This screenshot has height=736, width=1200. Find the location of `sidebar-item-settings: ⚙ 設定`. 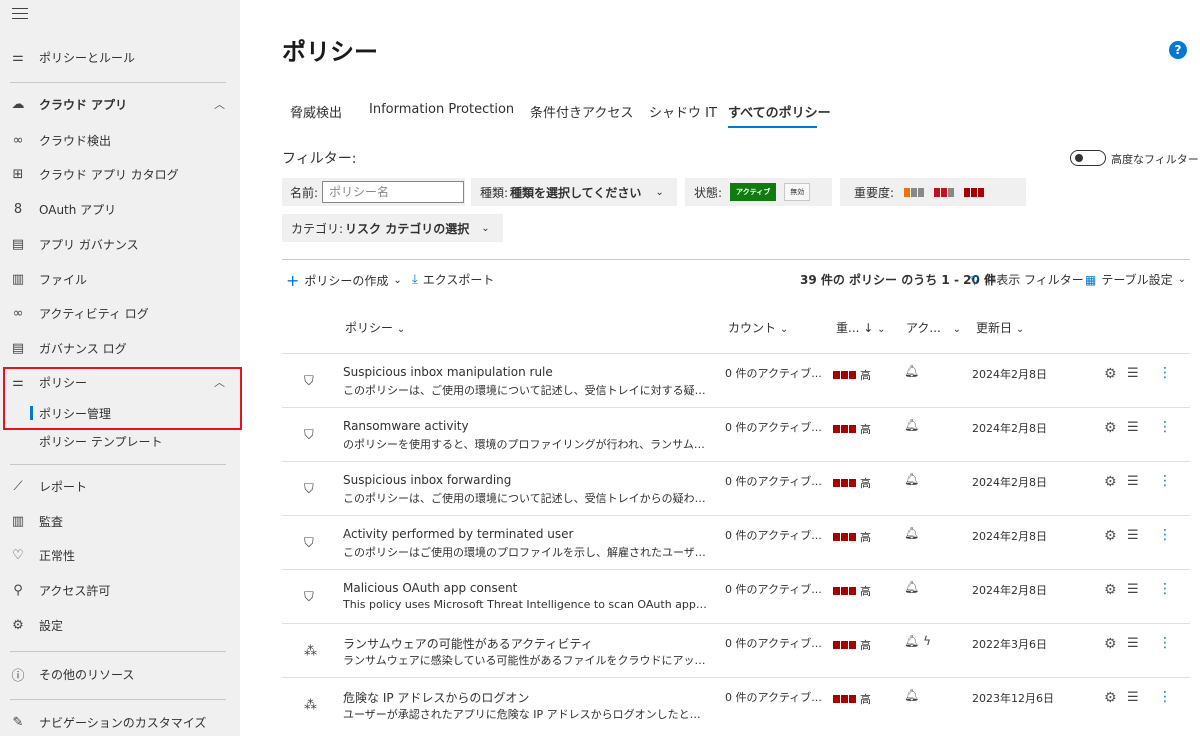

sidebar-item-settings: ⚙ 設定 is located at coordinates (120, 625).